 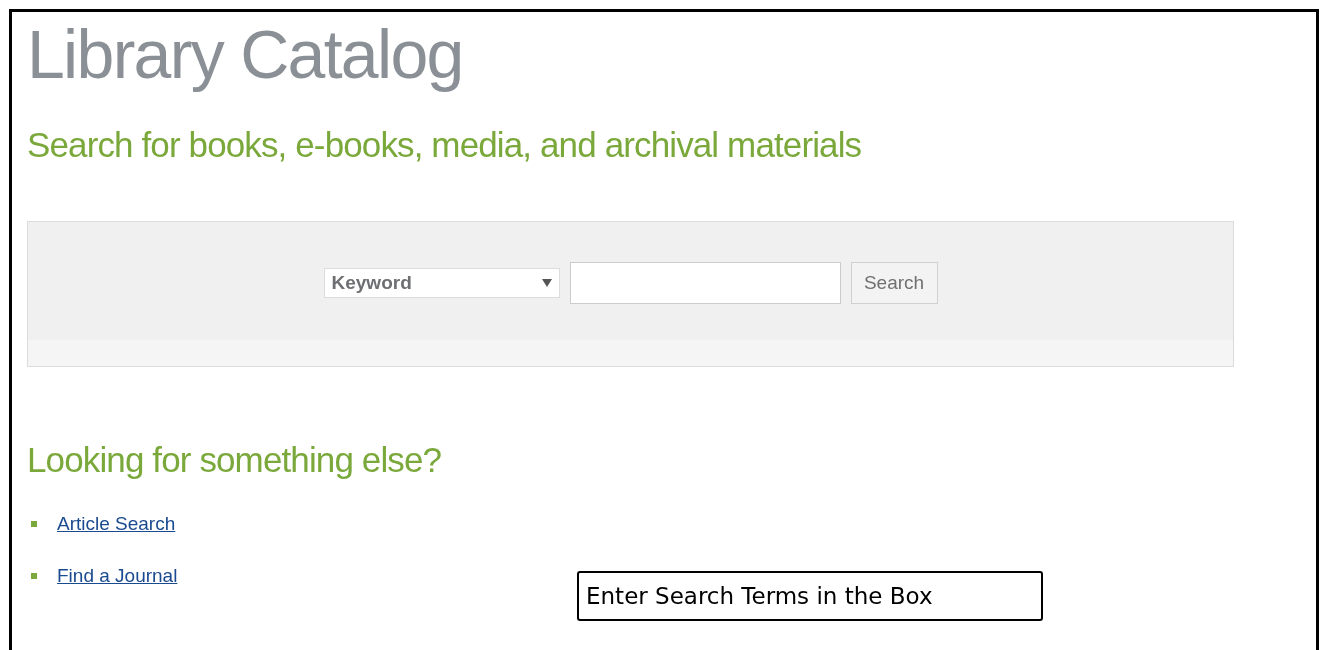 What do you see at coordinates (810, 596) in the screenshot?
I see `callout-box: Enter Search Terms in the Box` at bounding box center [810, 596].